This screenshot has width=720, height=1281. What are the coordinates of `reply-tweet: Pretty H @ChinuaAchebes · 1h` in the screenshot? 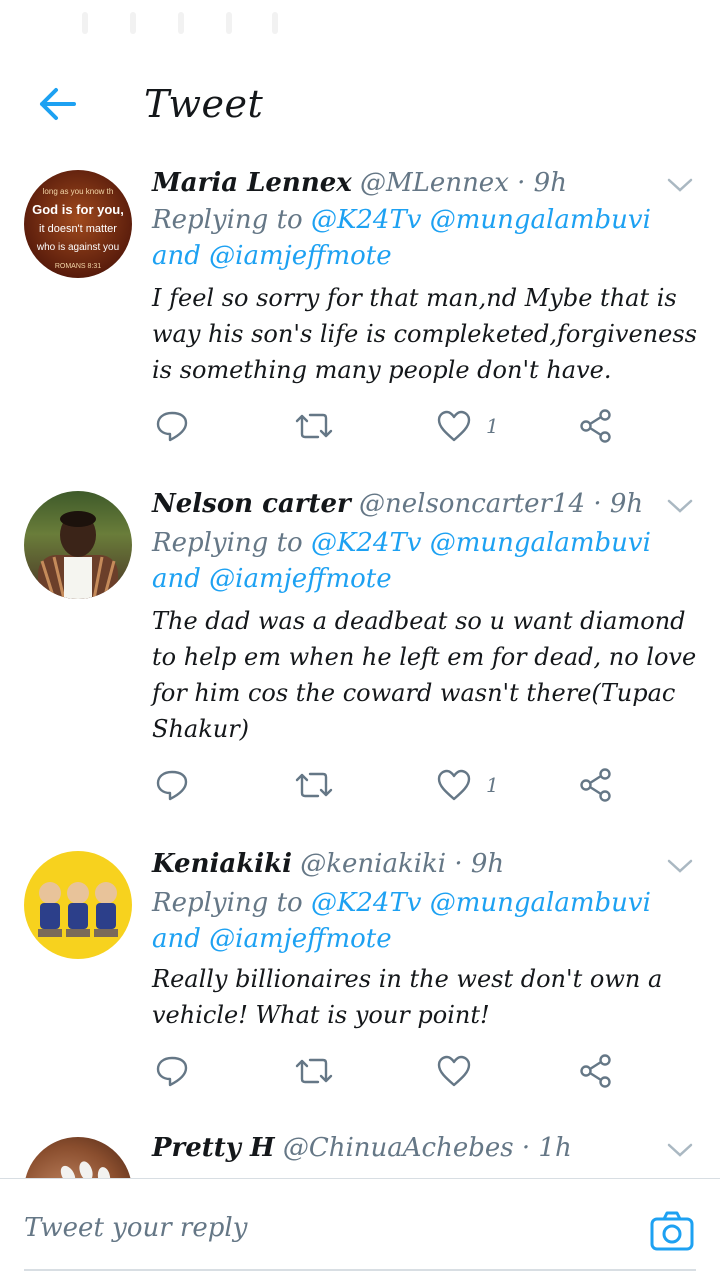 It's located at (360, 1145).